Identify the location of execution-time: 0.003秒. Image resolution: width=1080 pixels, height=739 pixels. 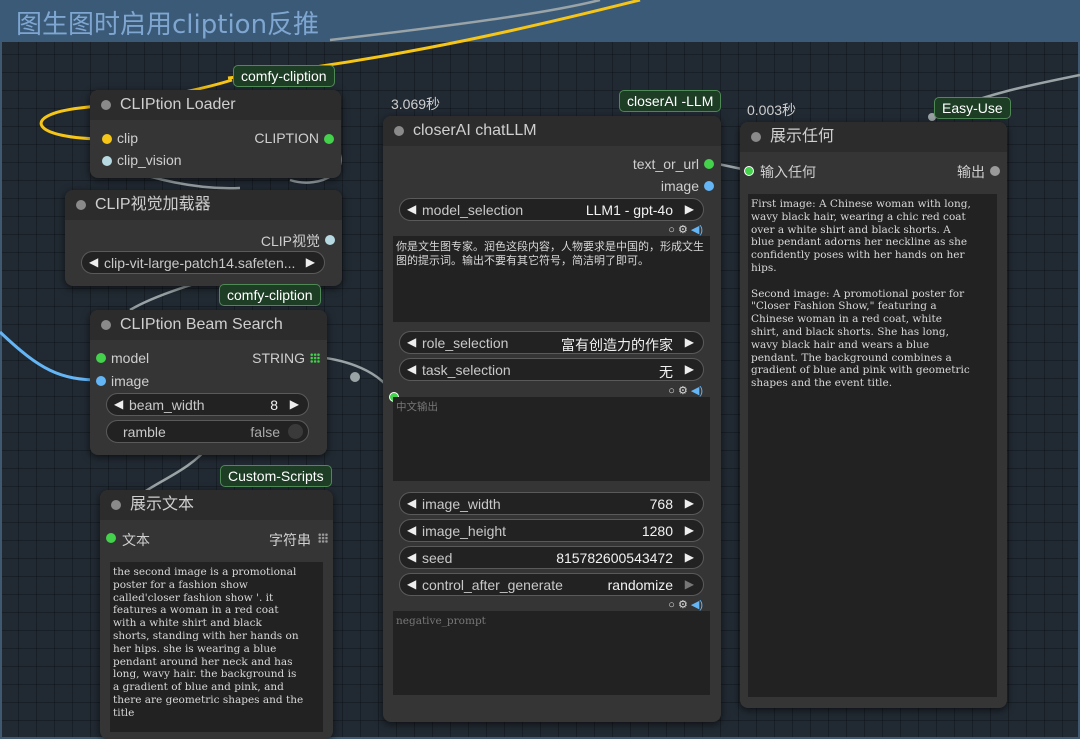
(772, 110).